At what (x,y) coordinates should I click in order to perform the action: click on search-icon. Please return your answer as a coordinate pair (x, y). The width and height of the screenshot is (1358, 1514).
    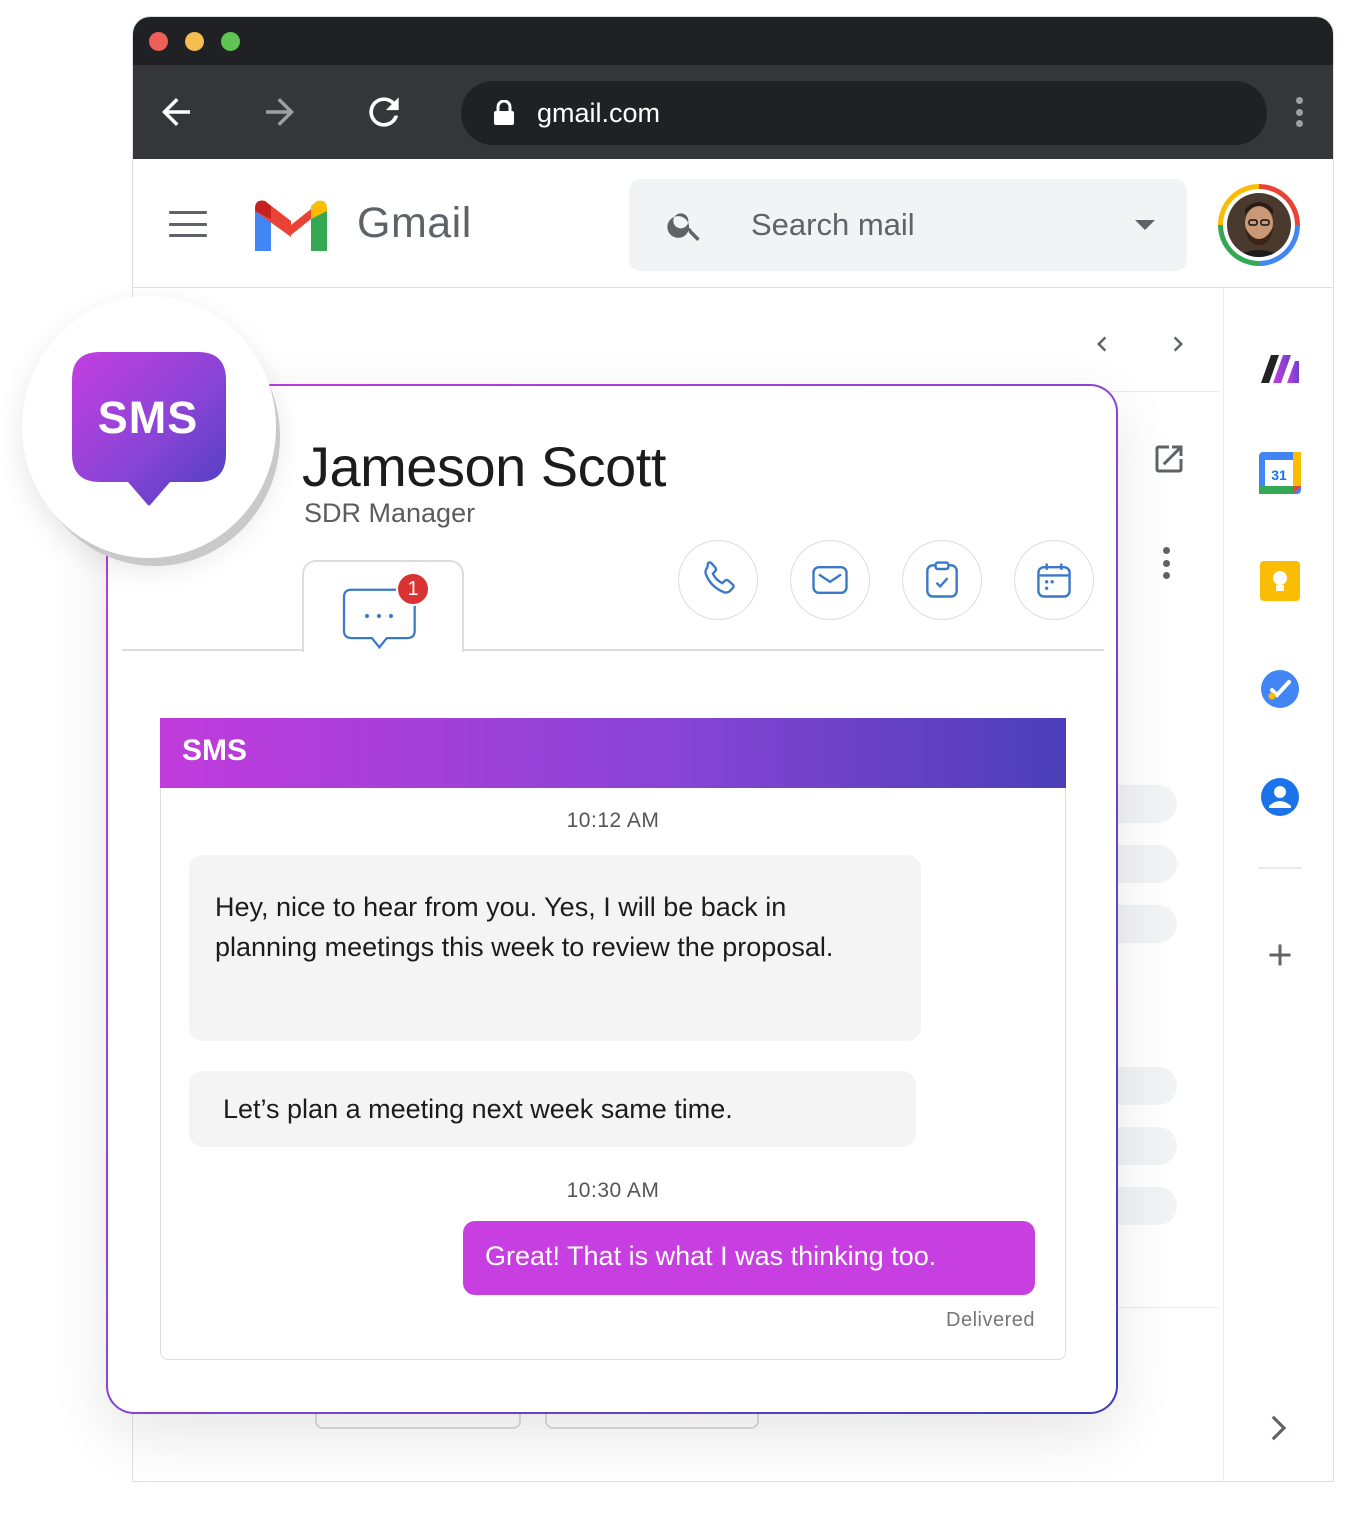
    Looking at the image, I should click on (685, 225).